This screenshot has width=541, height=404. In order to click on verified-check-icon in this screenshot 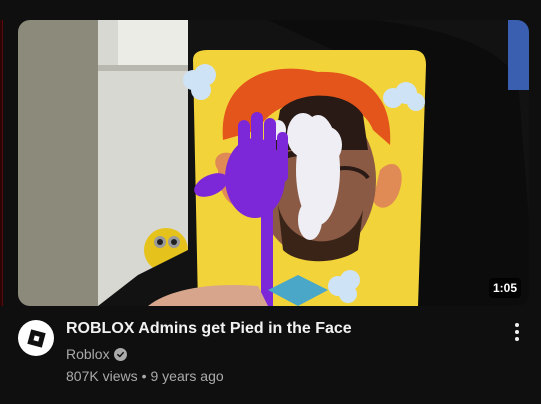, I will do `click(120, 354)`.